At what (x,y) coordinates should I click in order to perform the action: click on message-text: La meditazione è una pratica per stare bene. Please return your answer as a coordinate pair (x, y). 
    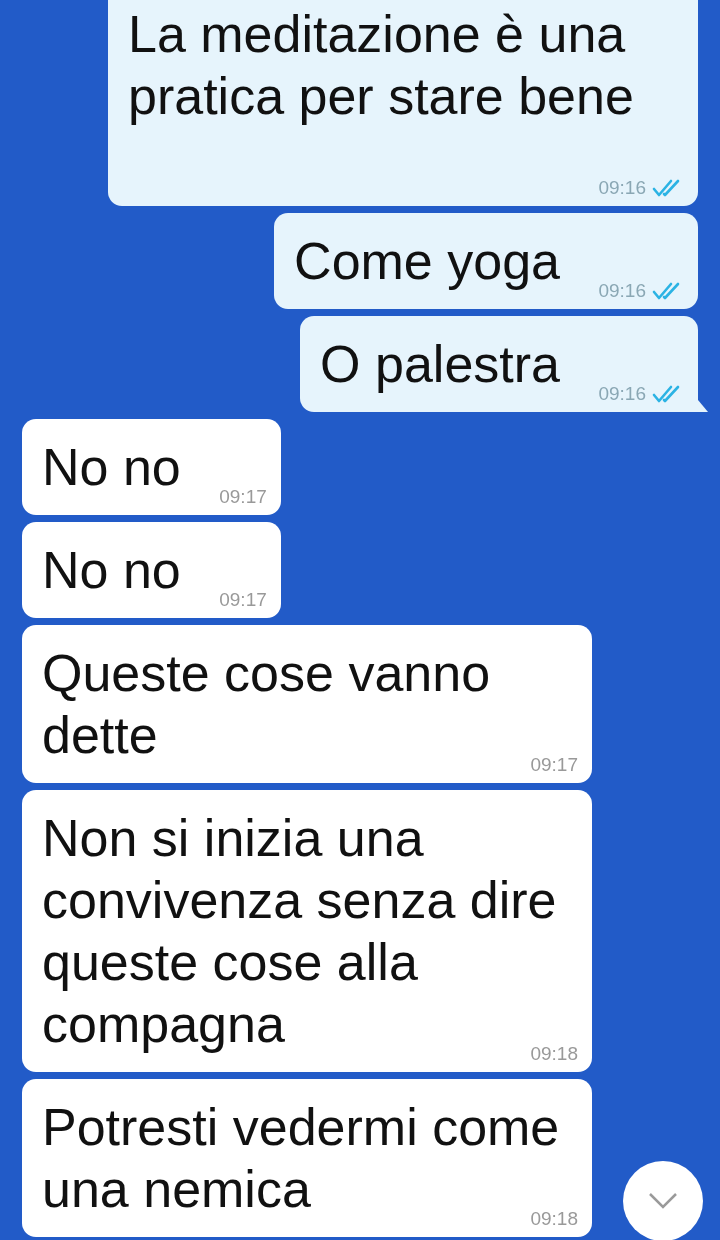
    Looking at the image, I should click on (381, 65).